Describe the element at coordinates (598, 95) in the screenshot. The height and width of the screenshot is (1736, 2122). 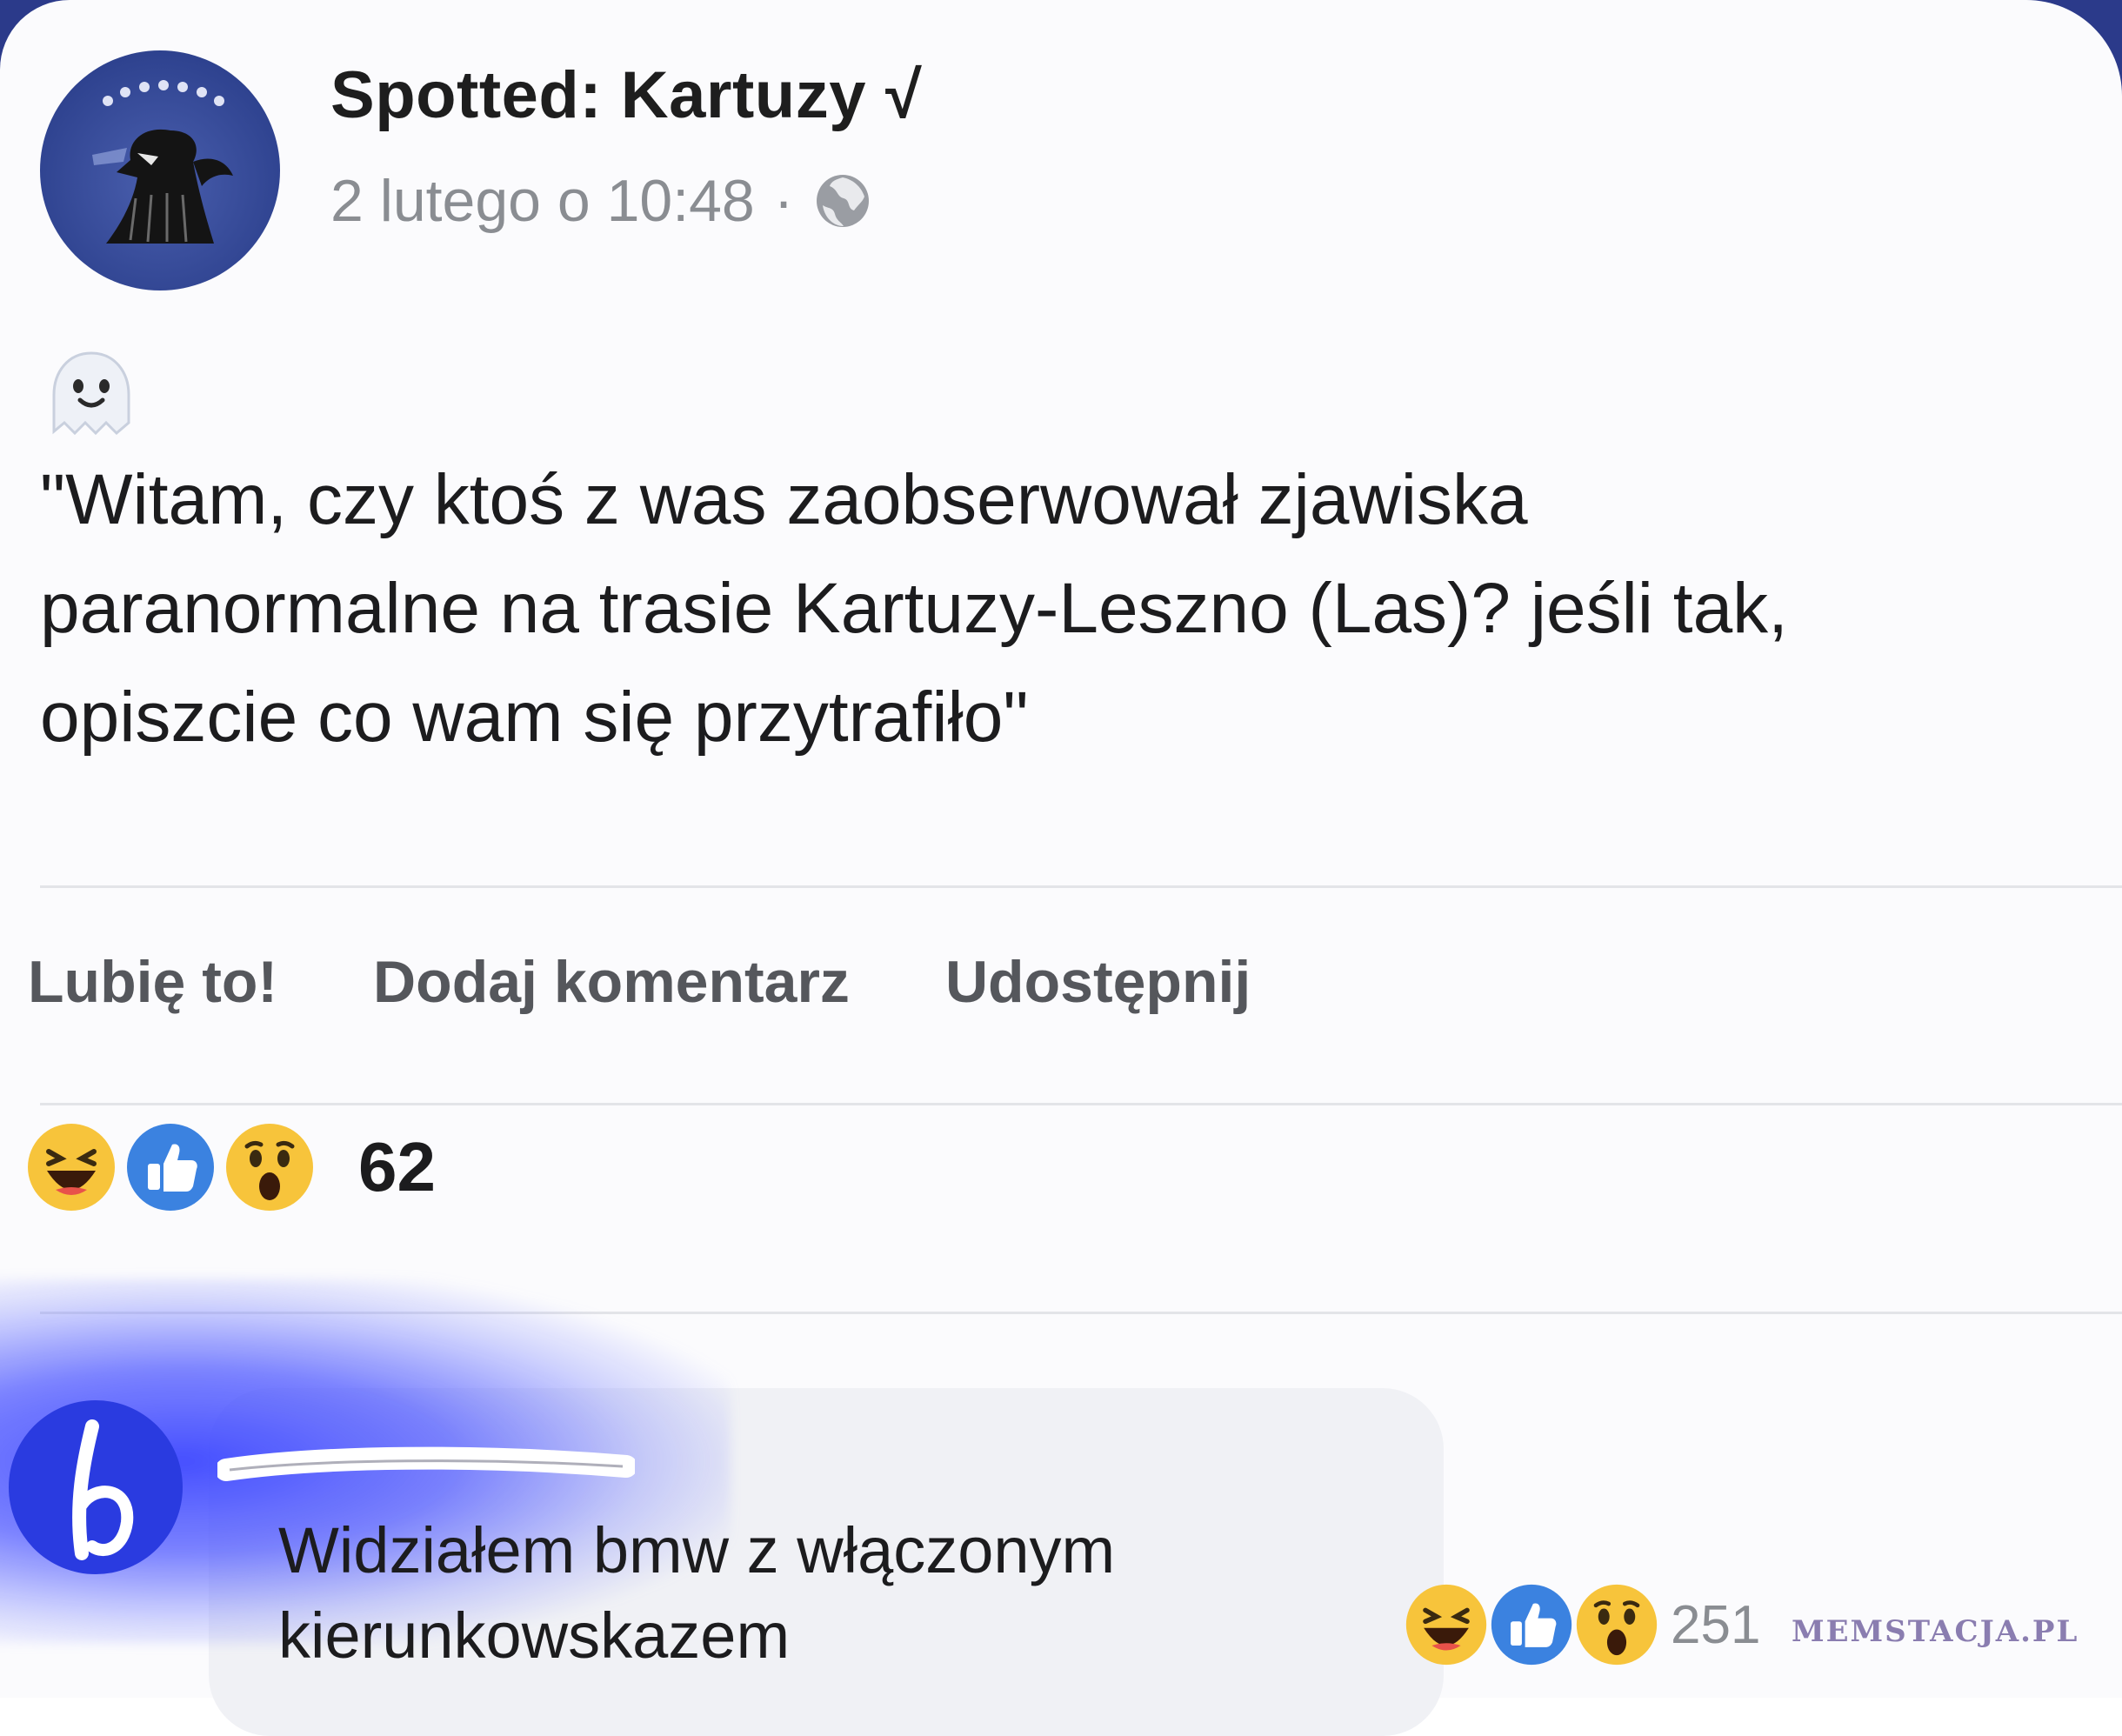
I see `page-name-text: Spotted: Kartuzy` at that location.